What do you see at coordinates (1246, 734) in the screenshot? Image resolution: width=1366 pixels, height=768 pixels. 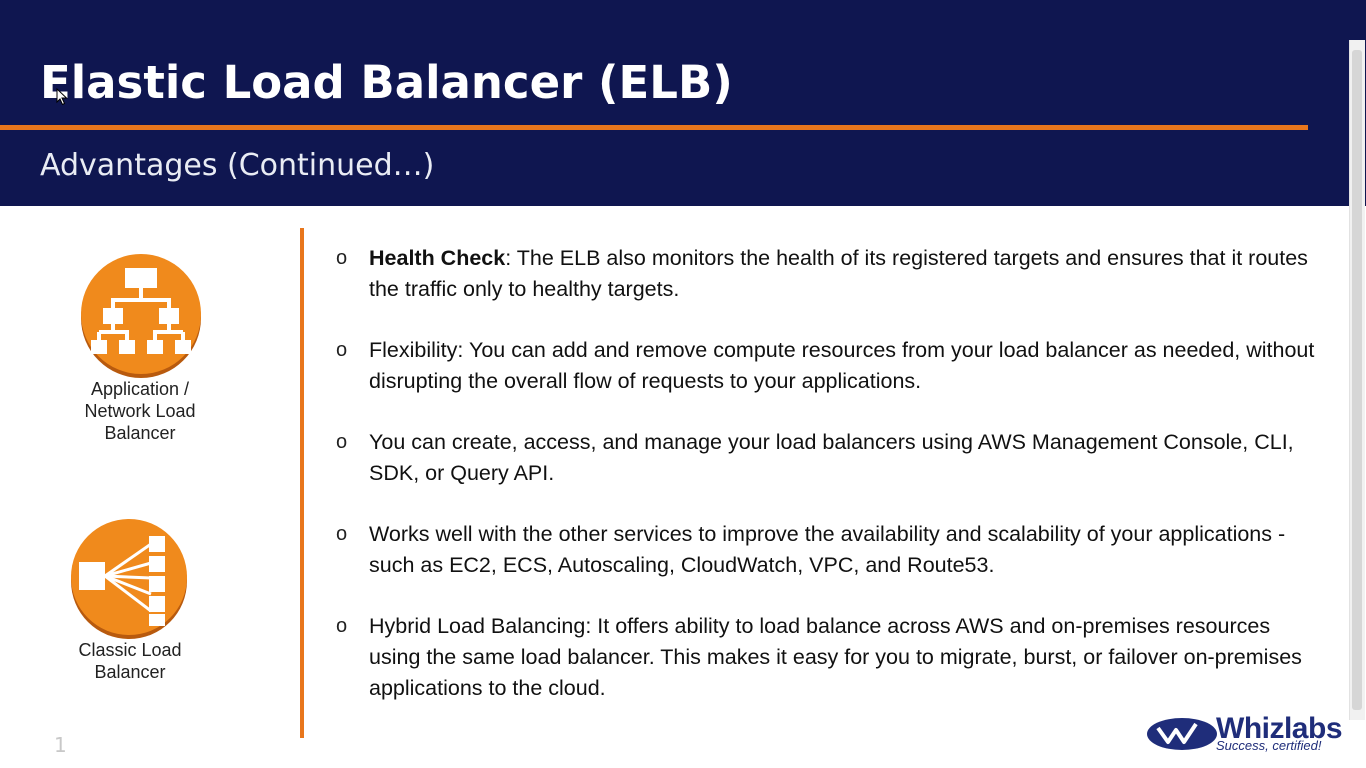 I see `whizlabs-logo: Whizlabs Success, certified!` at bounding box center [1246, 734].